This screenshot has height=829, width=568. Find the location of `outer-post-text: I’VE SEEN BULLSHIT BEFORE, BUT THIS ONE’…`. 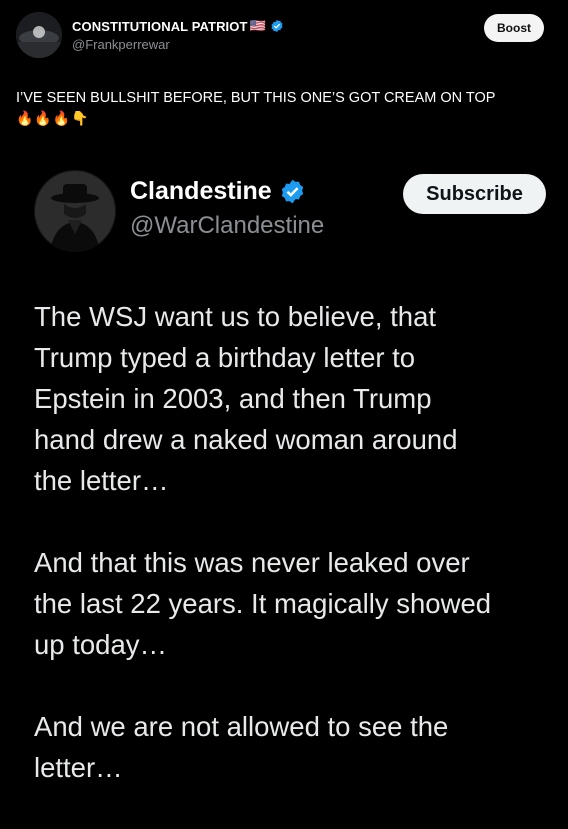

outer-post-text: I’VE SEEN BULLSHIT BEFORE, BUT THIS ONE’… is located at coordinates (256, 98).